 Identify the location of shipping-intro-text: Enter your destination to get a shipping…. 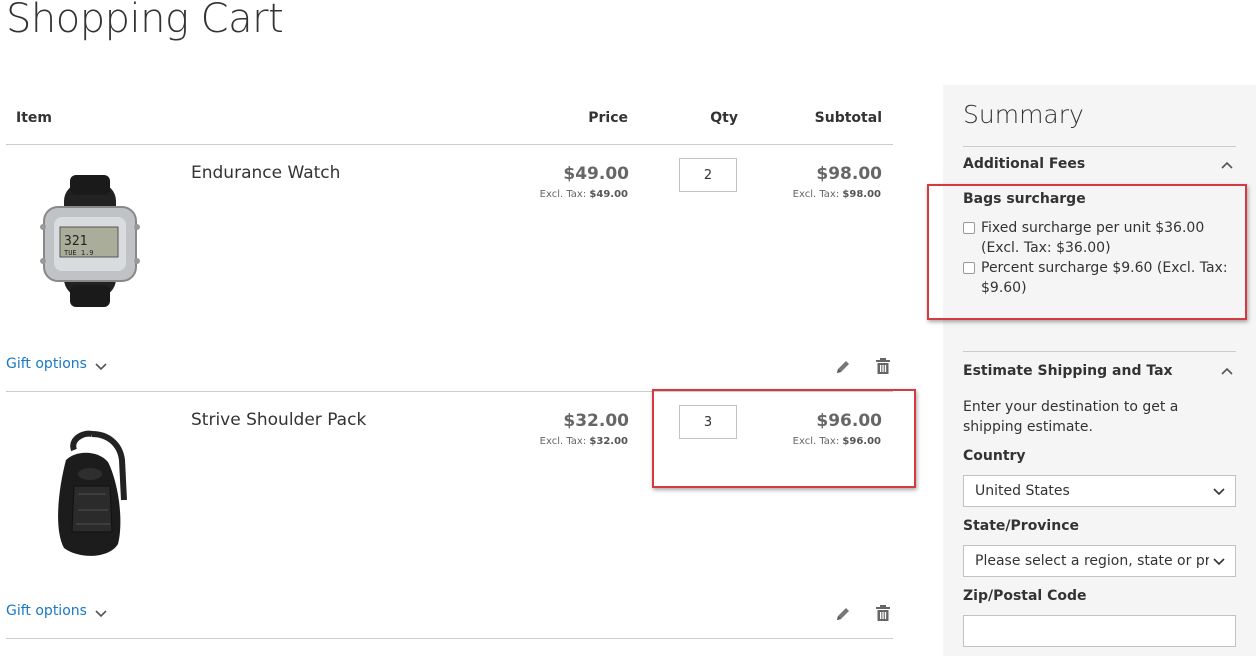
(1071, 417).